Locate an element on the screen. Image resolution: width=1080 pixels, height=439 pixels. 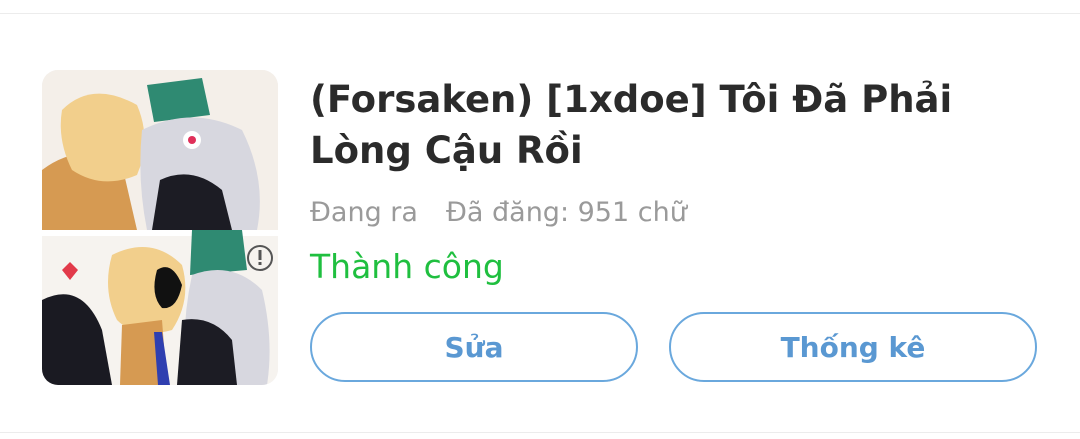
top-divider is located at coordinates (540, 13).